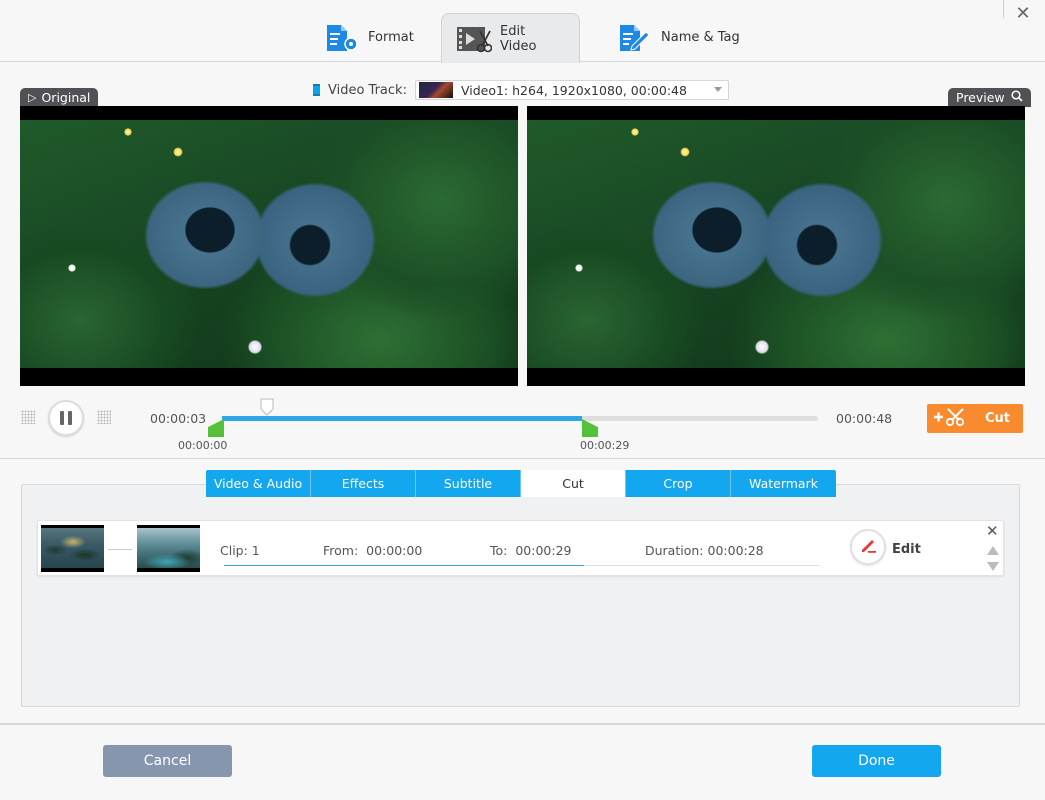  I want to click on start-marker-time: 00:00:00, so click(203, 445).